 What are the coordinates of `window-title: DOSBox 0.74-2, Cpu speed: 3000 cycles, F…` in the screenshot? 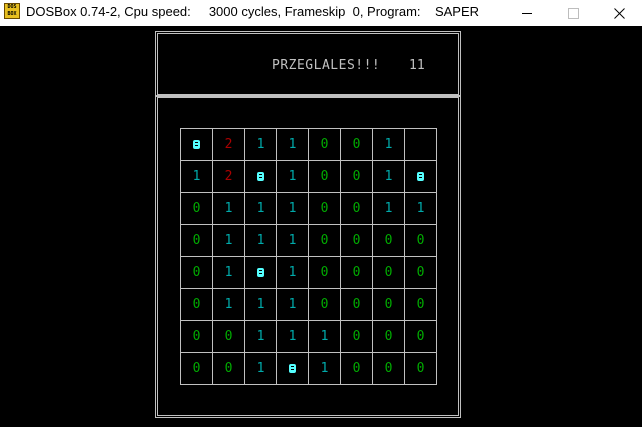 It's located at (253, 11).